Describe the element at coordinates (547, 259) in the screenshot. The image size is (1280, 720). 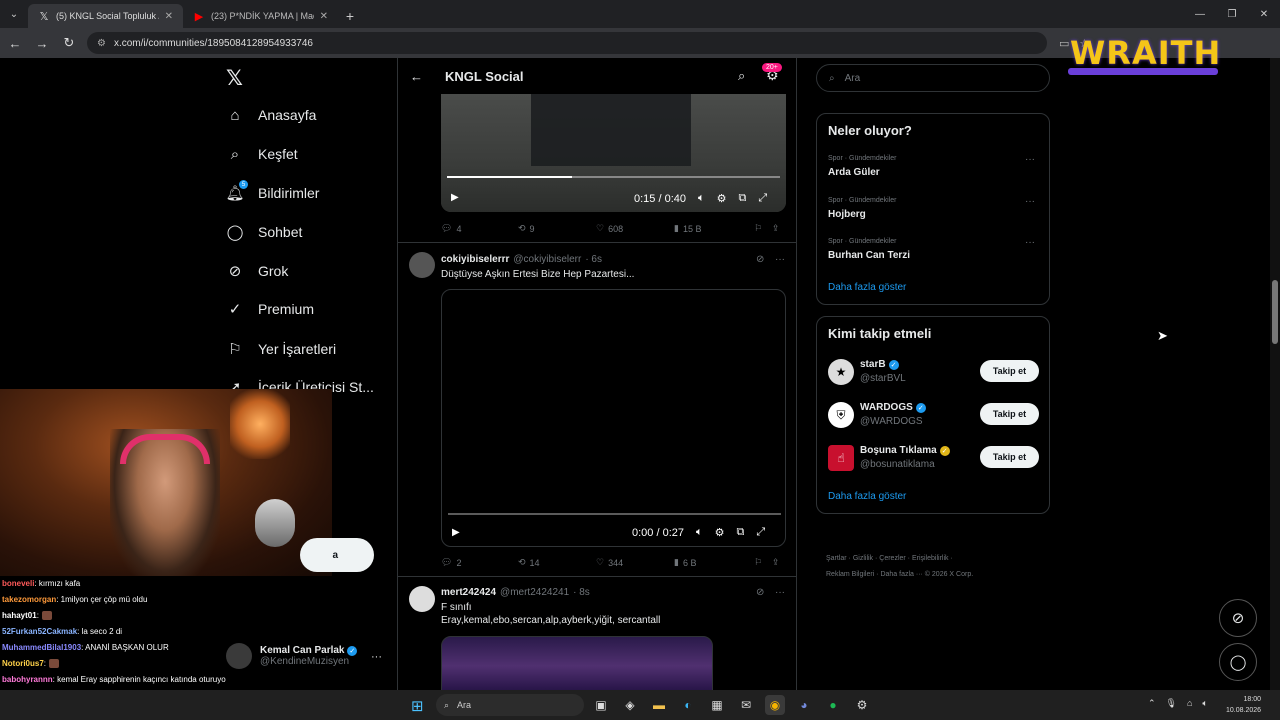
I see `author-handle: @cokiyibiselerr` at that location.